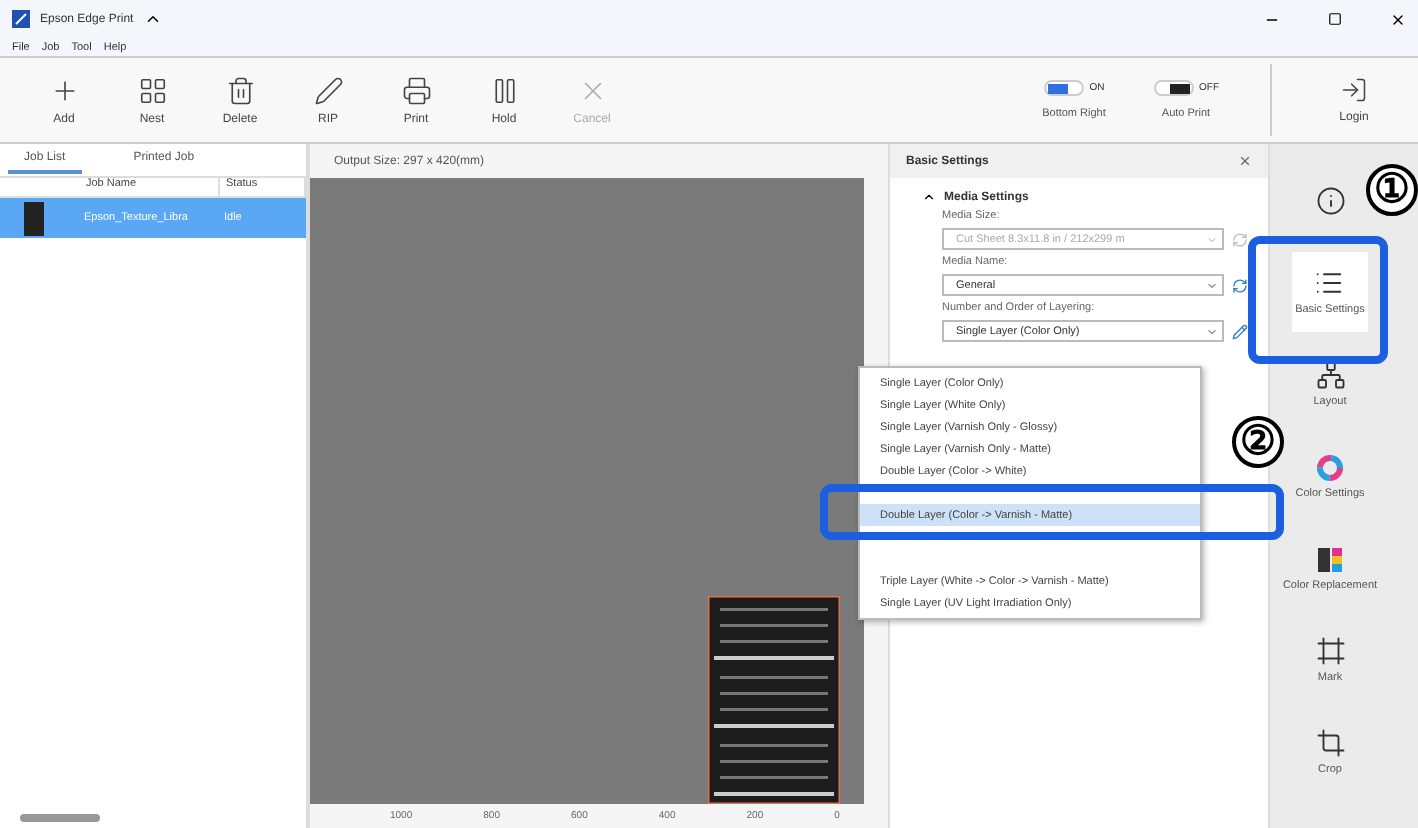 This screenshot has height=828, width=1418. What do you see at coordinates (1240, 331) in the screenshot?
I see `edit-icon` at bounding box center [1240, 331].